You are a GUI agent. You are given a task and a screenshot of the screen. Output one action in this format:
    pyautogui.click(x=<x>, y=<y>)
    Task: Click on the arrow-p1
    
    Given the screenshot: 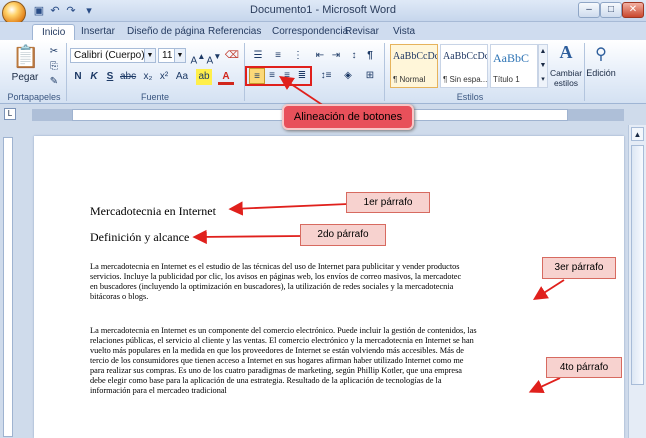 What is the action you would take?
    pyautogui.click(x=288, y=208)
    